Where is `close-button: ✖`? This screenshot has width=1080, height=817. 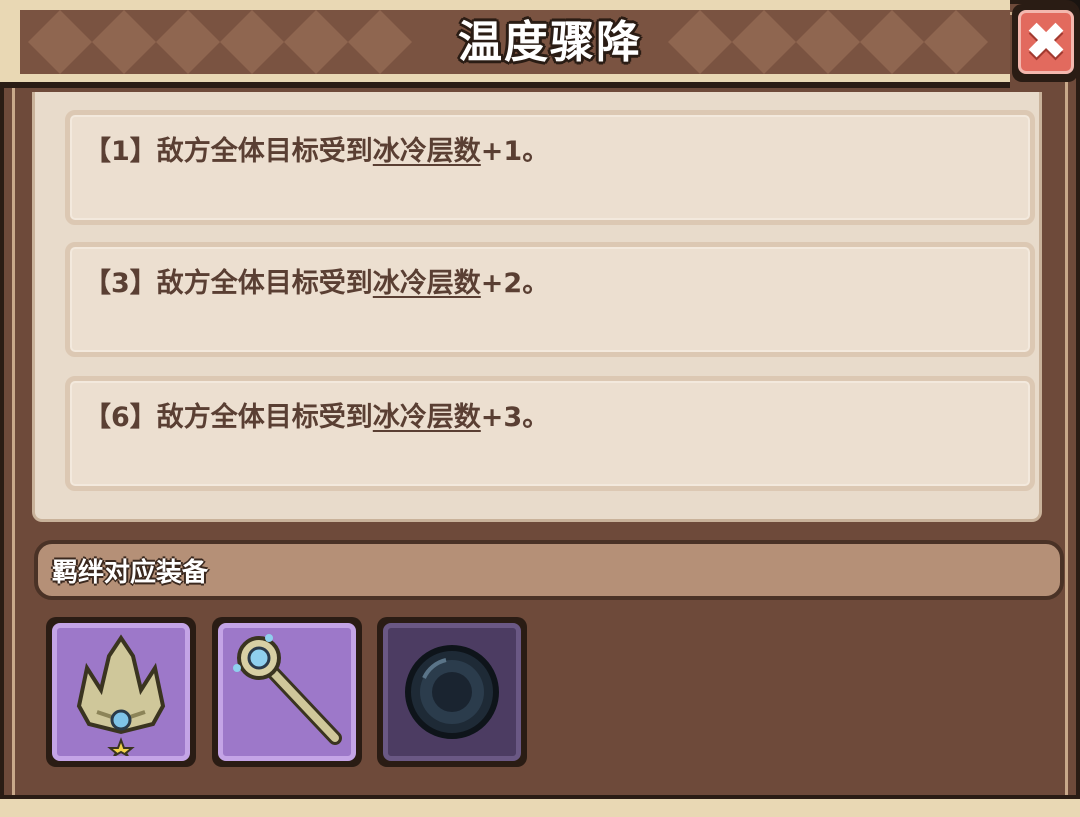
close-button: ✖ is located at coordinates (1045, 43).